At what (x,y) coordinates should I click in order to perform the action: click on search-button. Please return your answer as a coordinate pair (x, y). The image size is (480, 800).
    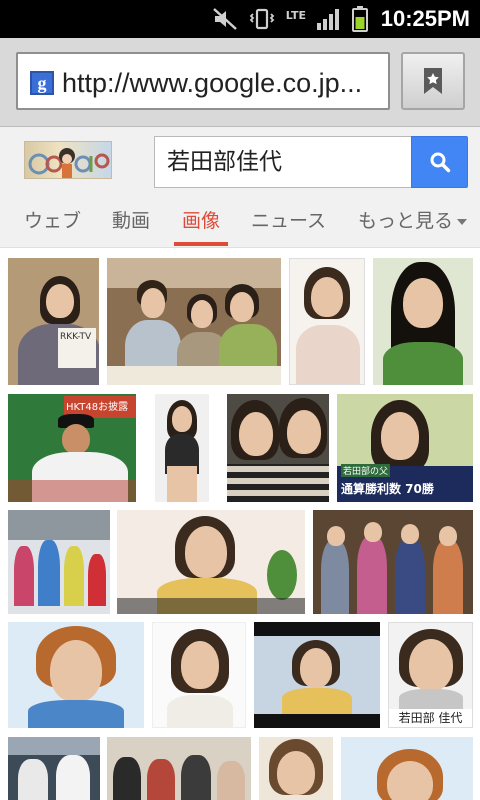
    Looking at the image, I should click on (439, 162).